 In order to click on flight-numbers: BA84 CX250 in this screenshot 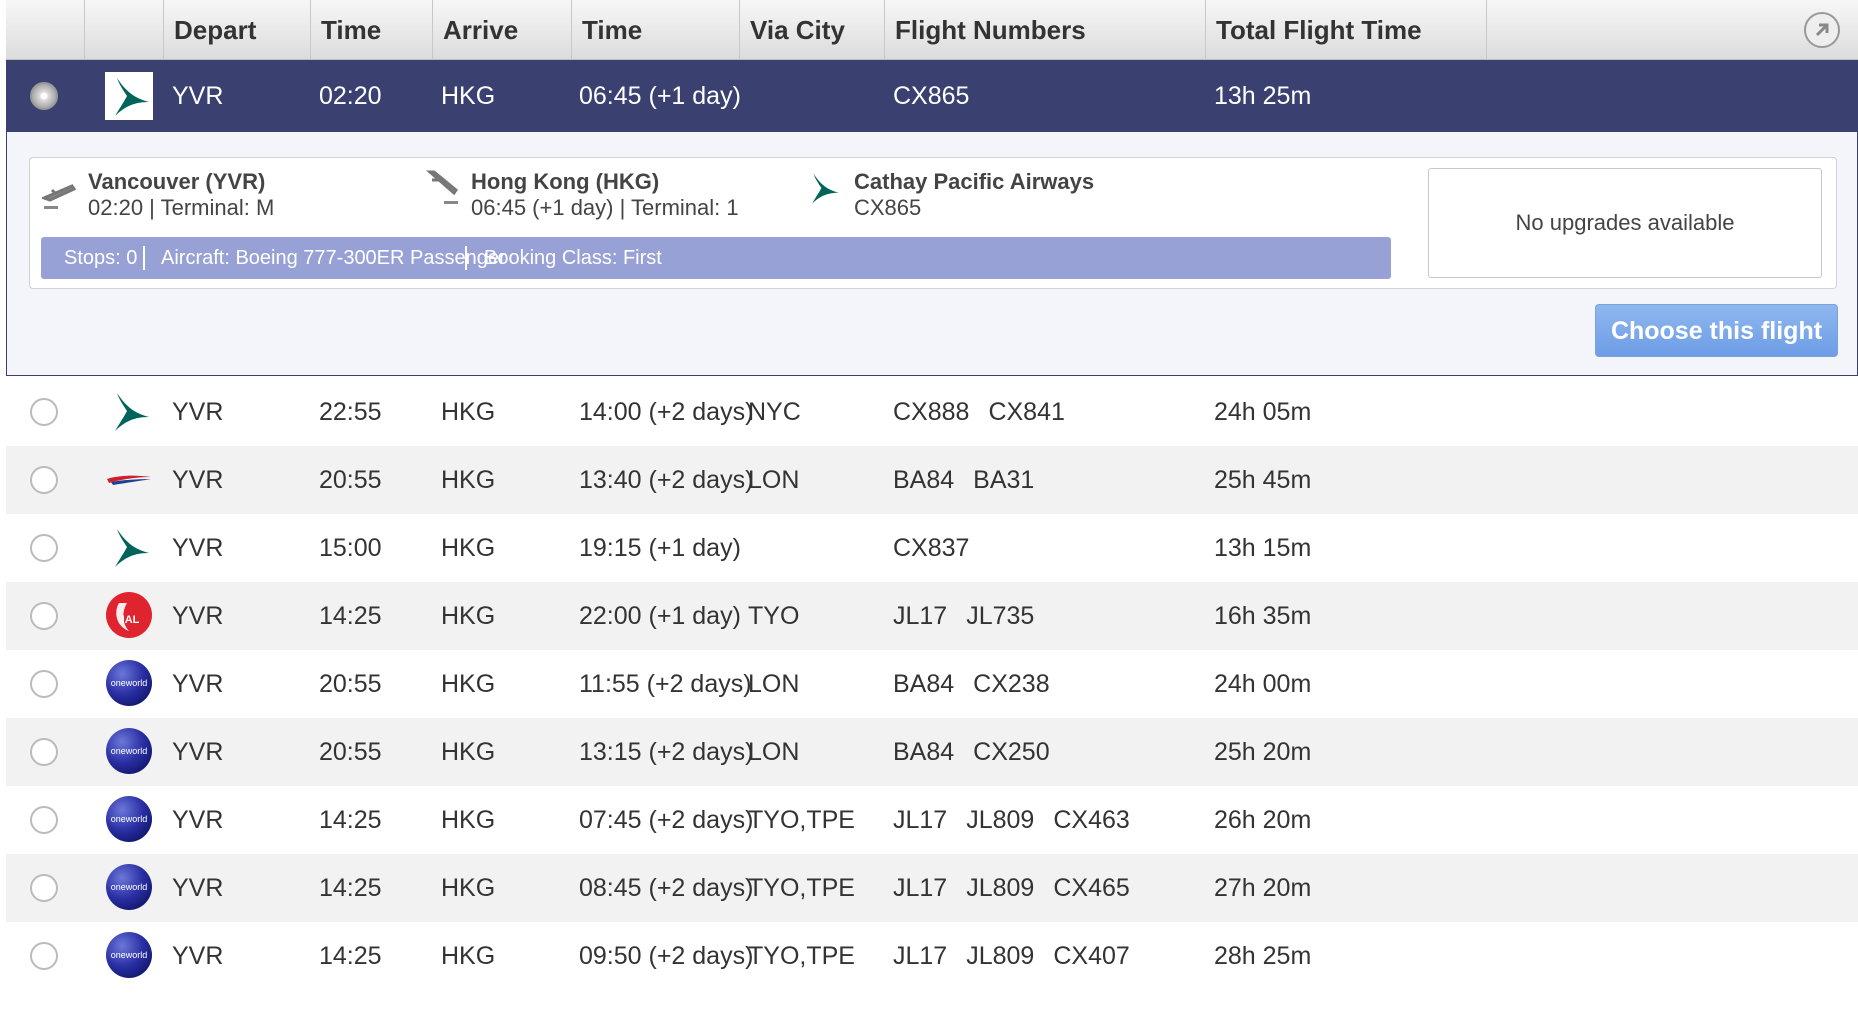, I will do `click(981, 752)`.